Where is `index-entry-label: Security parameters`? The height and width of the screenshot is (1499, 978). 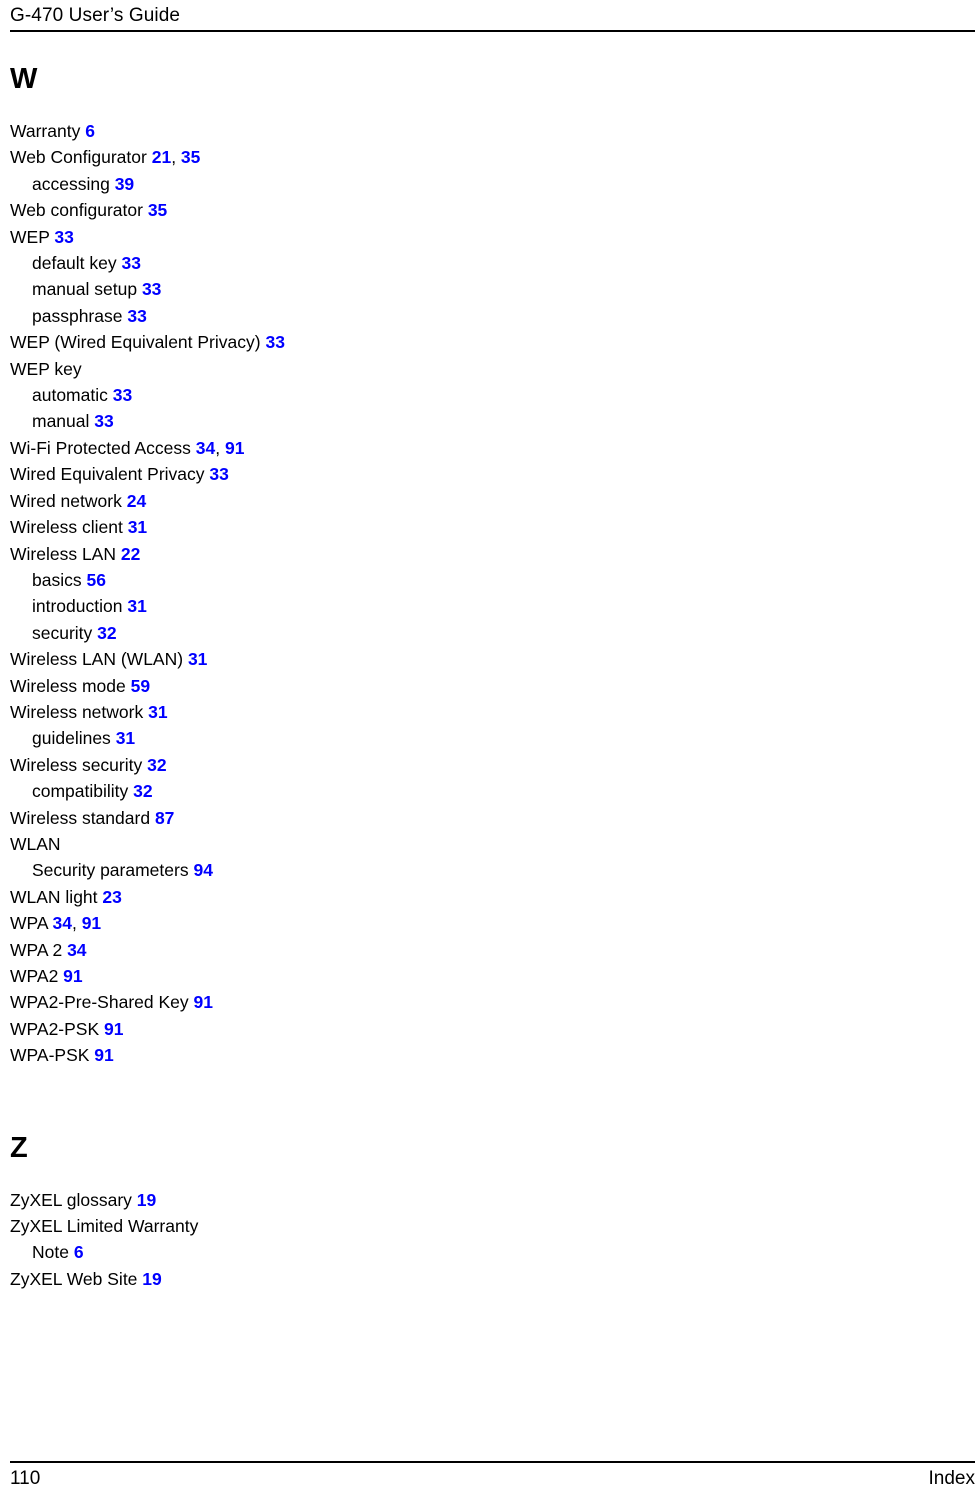
index-entry-label: Security parameters is located at coordinates (110, 870).